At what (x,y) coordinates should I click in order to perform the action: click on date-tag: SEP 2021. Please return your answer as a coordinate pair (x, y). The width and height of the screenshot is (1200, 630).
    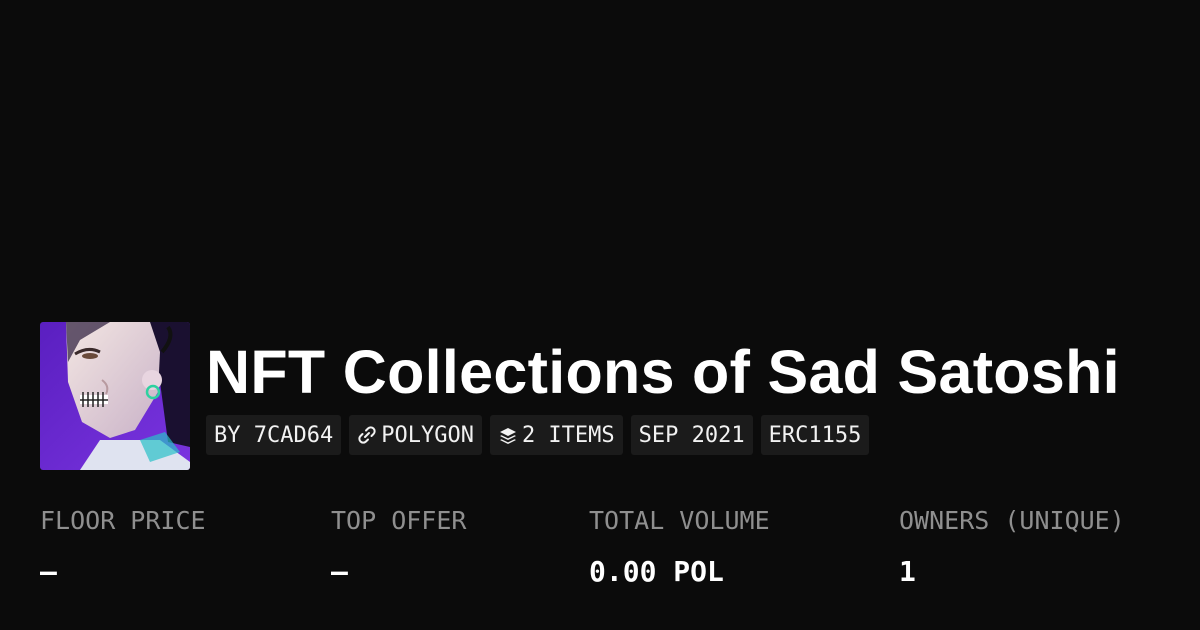
    Looking at the image, I should click on (691, 435).